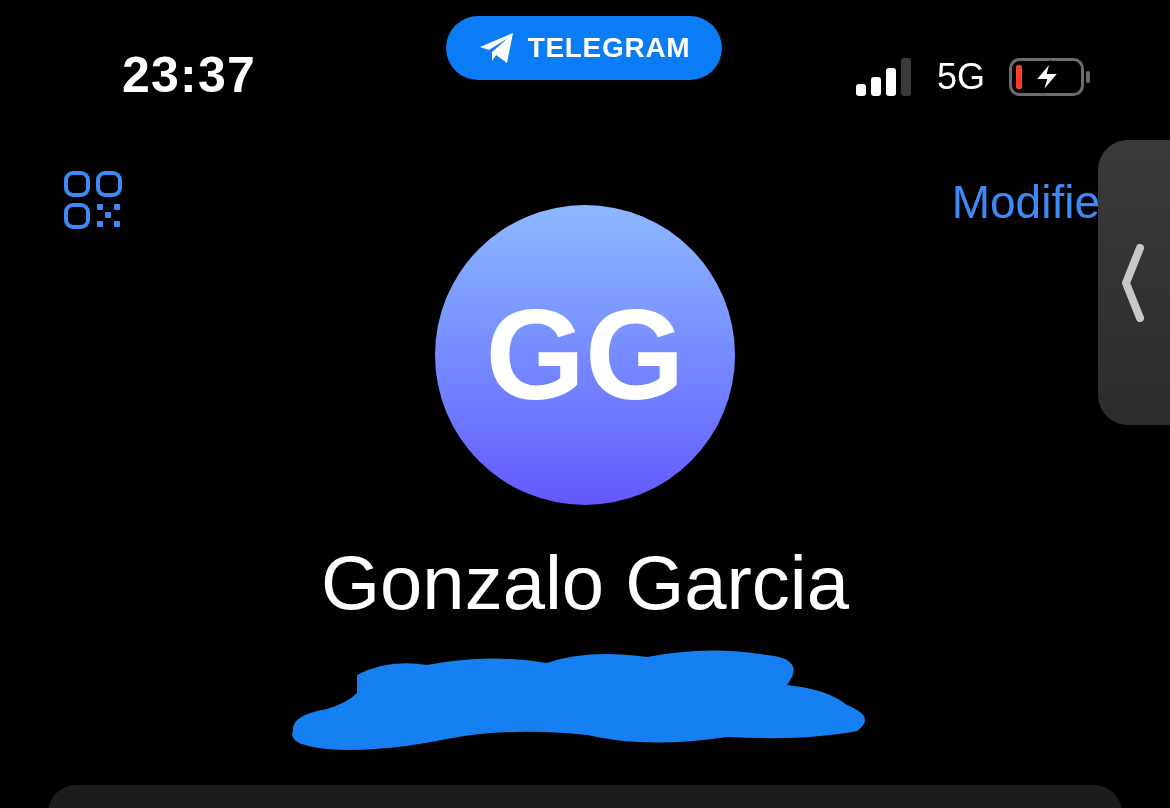 The width and height of the screenshot is (1170, 808). I want to click on edit-button: Modifie, so click(1025, 202).